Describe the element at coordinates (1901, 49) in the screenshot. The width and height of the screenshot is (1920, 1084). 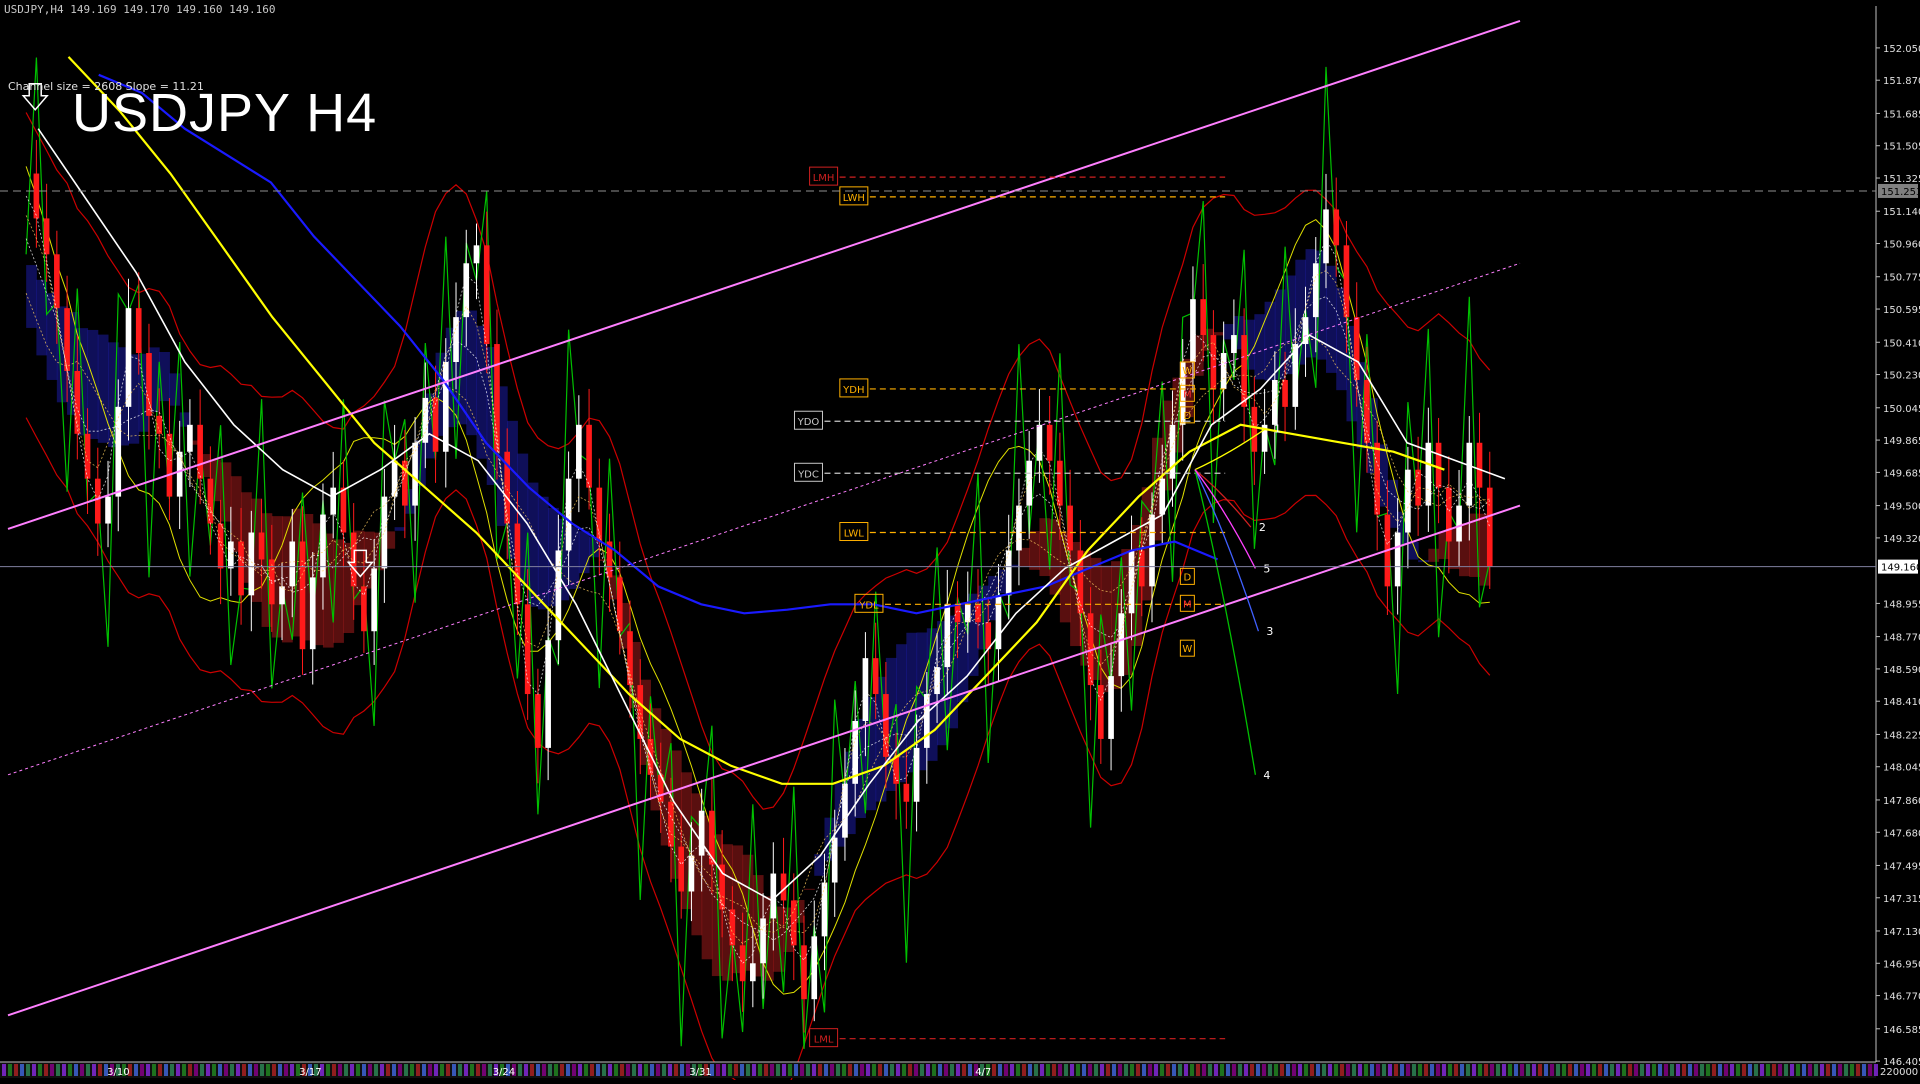
I see `price-tick-label: 152.050` at that location.